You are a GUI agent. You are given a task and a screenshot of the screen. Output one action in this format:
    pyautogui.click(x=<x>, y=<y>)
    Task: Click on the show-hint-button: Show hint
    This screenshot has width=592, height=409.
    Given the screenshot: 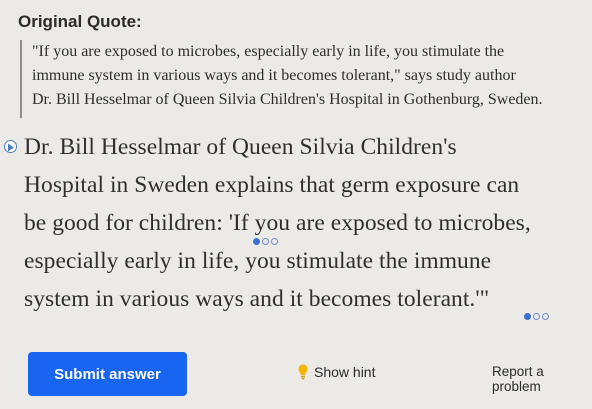 What is the action you would take?
    pyautogui.click(x=336, y=372)
    